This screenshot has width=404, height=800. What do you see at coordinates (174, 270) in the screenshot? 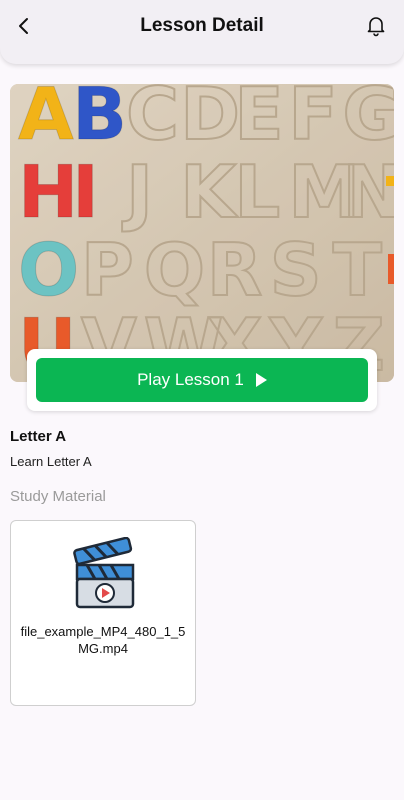
I see `puzzle-letter-q: Q` at bounding box center [174, 270].